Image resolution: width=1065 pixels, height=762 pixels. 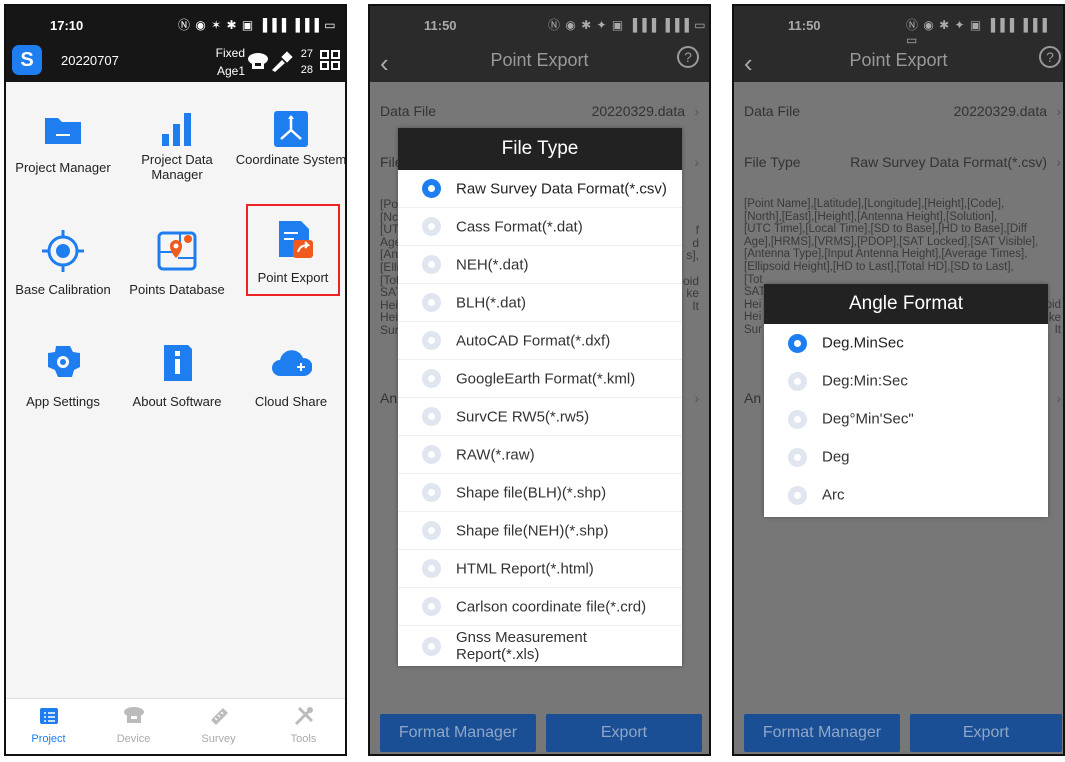 What do you see at coordinates (540, 607) in the screenshot?
I see `option-carlson-crd: Carlson coordinate file(*.crd)` at bounding box center [540, 607].